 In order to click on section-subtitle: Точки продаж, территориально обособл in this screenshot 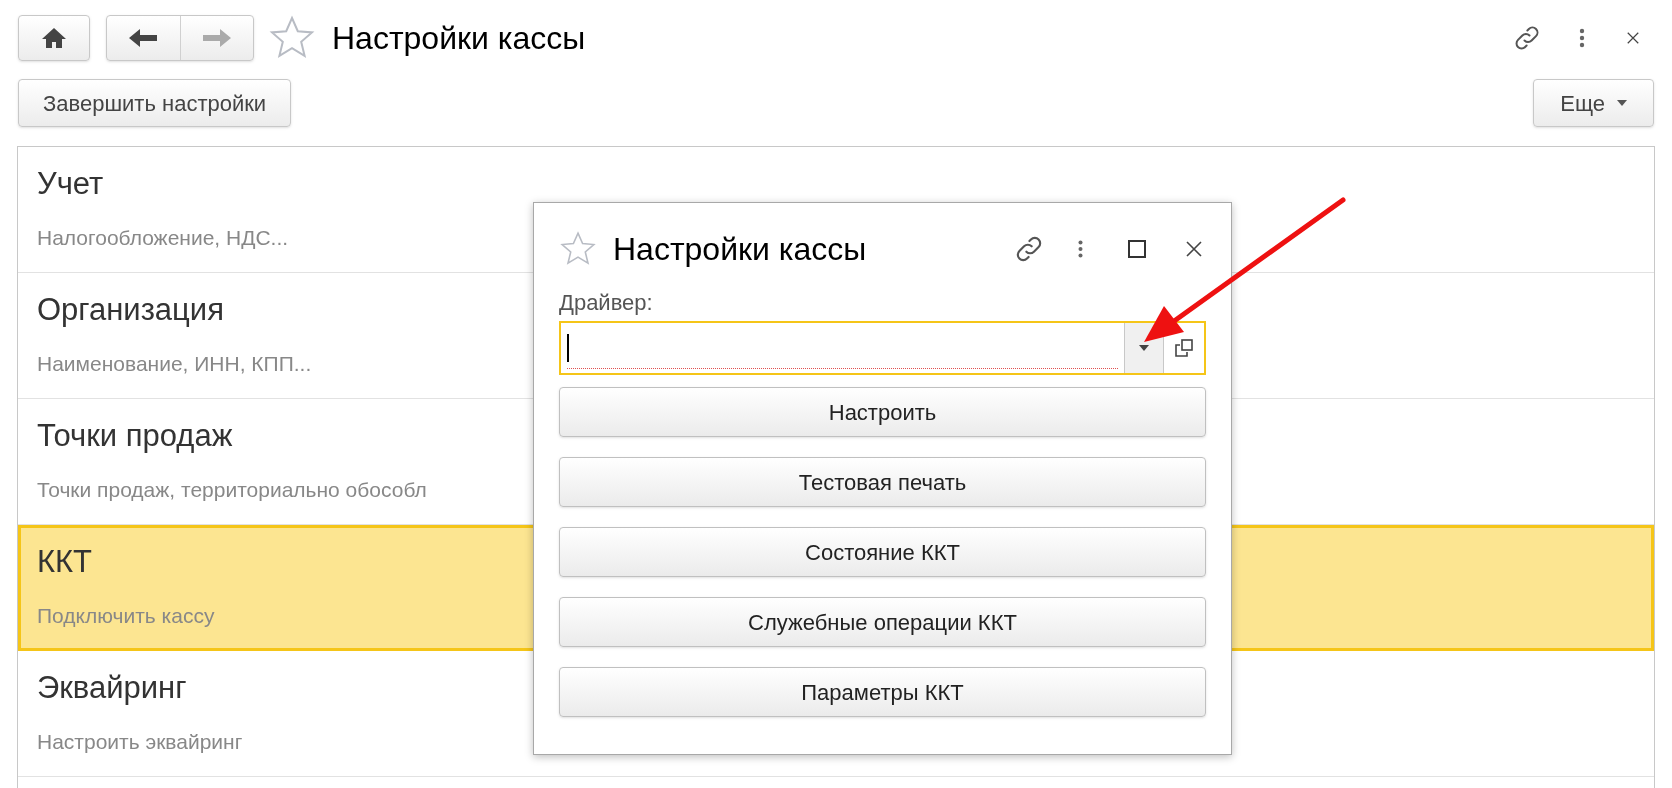, I will do `click(232, 490)`.